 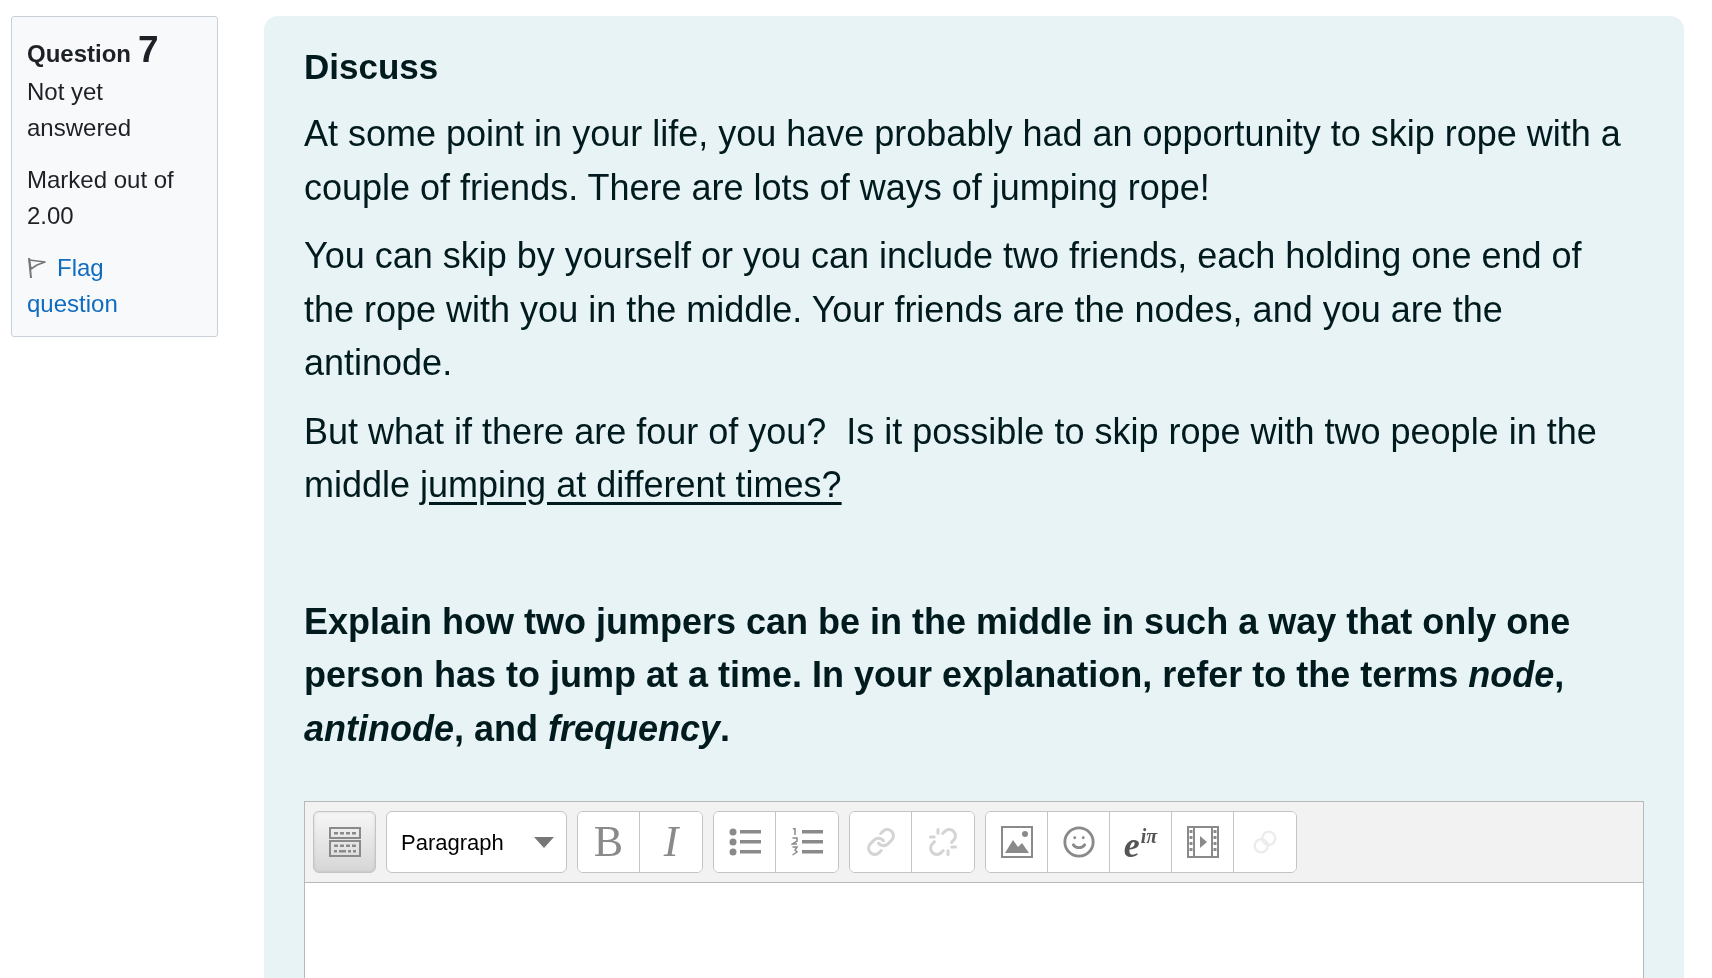 I want to click on keyboard-icon, so click(x=344, y=842).